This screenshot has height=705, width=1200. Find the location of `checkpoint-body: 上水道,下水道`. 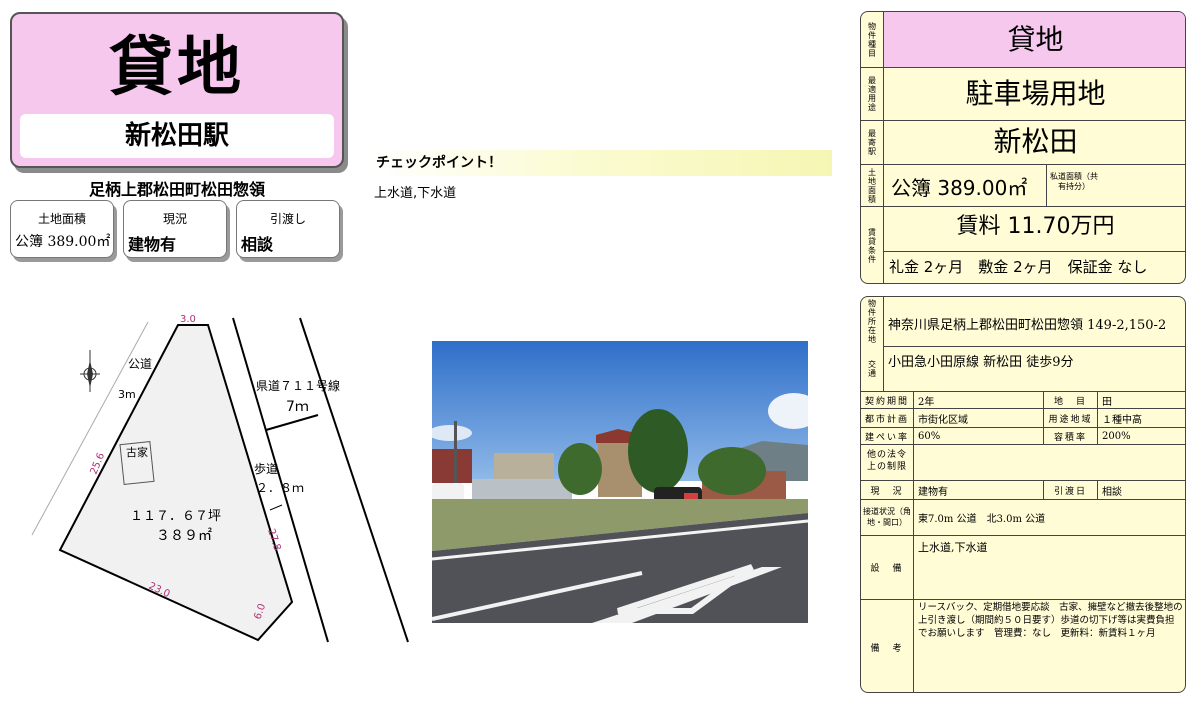

checkpoint-body: 上水道,下水道 is located at coordinates (415, 193).